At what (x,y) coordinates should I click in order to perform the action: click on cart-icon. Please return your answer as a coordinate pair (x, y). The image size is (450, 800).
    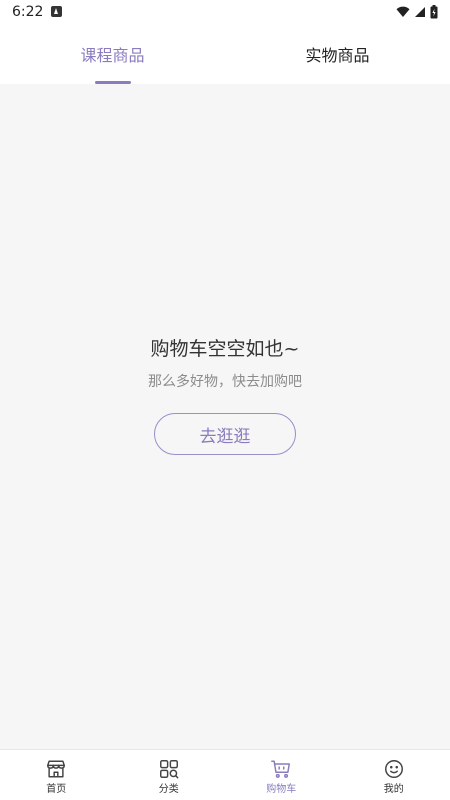
    Looking at the image, I should click on (281, 769).